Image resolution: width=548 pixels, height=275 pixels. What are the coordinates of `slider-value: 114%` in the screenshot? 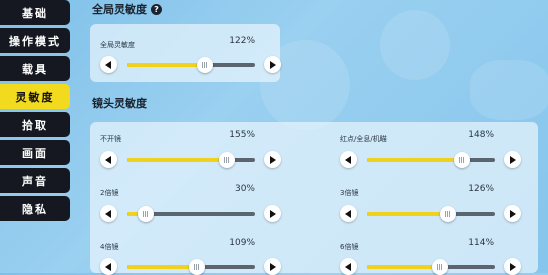 It's located at (481, 243).